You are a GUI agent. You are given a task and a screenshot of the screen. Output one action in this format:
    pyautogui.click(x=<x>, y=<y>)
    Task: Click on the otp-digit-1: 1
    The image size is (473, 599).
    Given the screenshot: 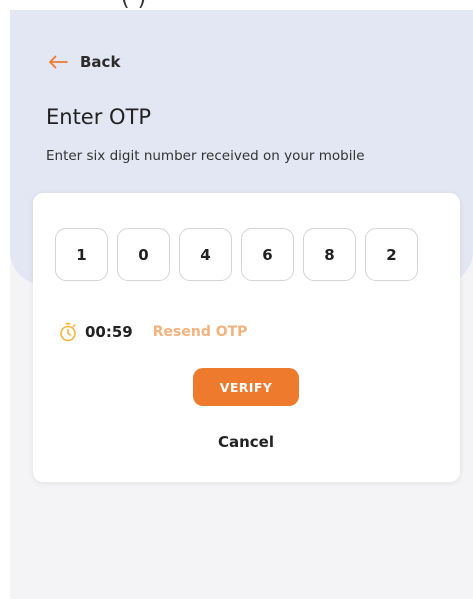 What is the action you would take?
    pyautogui.click(x=81, y=254)
    